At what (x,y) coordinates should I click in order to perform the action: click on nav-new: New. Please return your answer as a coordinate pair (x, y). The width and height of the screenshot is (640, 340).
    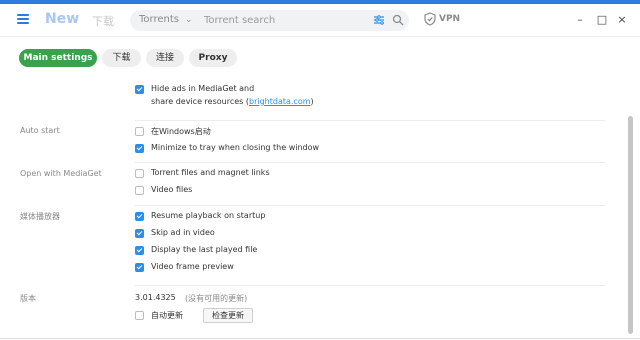
    Looking at the image, I should click on (62, 19).